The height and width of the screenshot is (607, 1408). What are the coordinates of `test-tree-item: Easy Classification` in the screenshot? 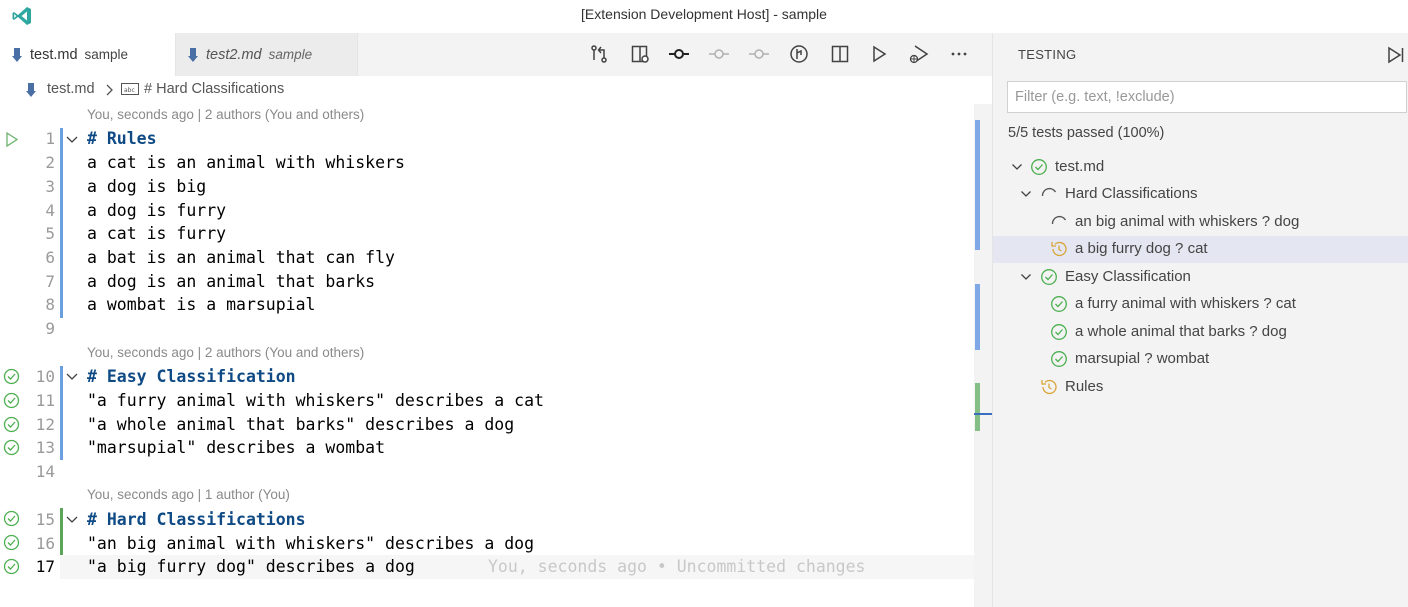 It's located at (1200, 277).